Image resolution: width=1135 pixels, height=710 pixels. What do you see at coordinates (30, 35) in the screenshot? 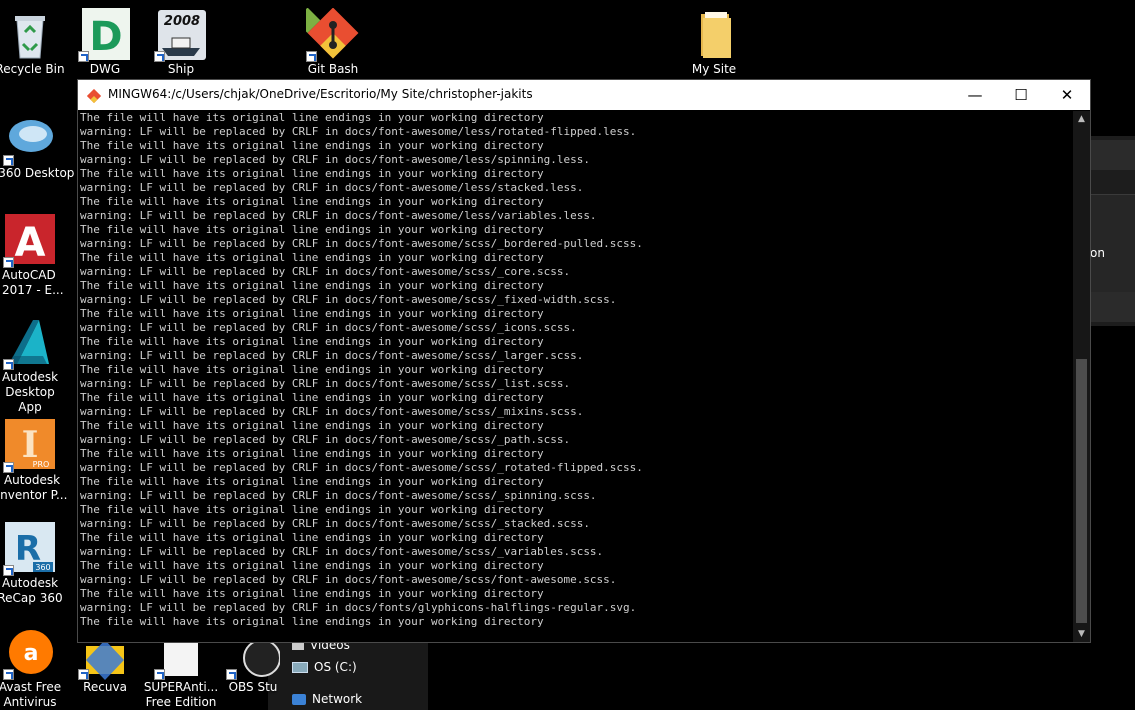
I see `recycle-bin-icon` at bounding box center [30, 35].